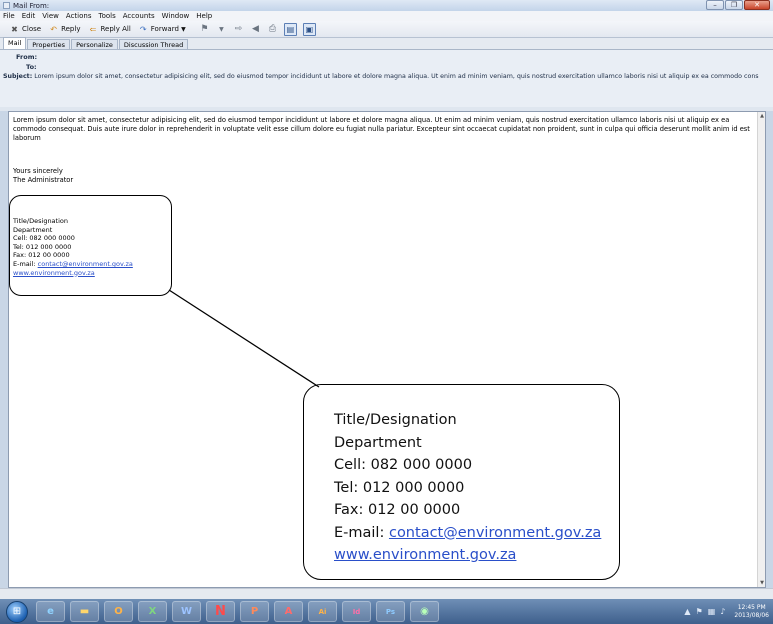 Image resolution: width=773 pixels, height=624 pixels. What do you see at coordinates (255, 29) in the screenshot?
I see `previous-icon: ◀` at bounding box center [255, 29].